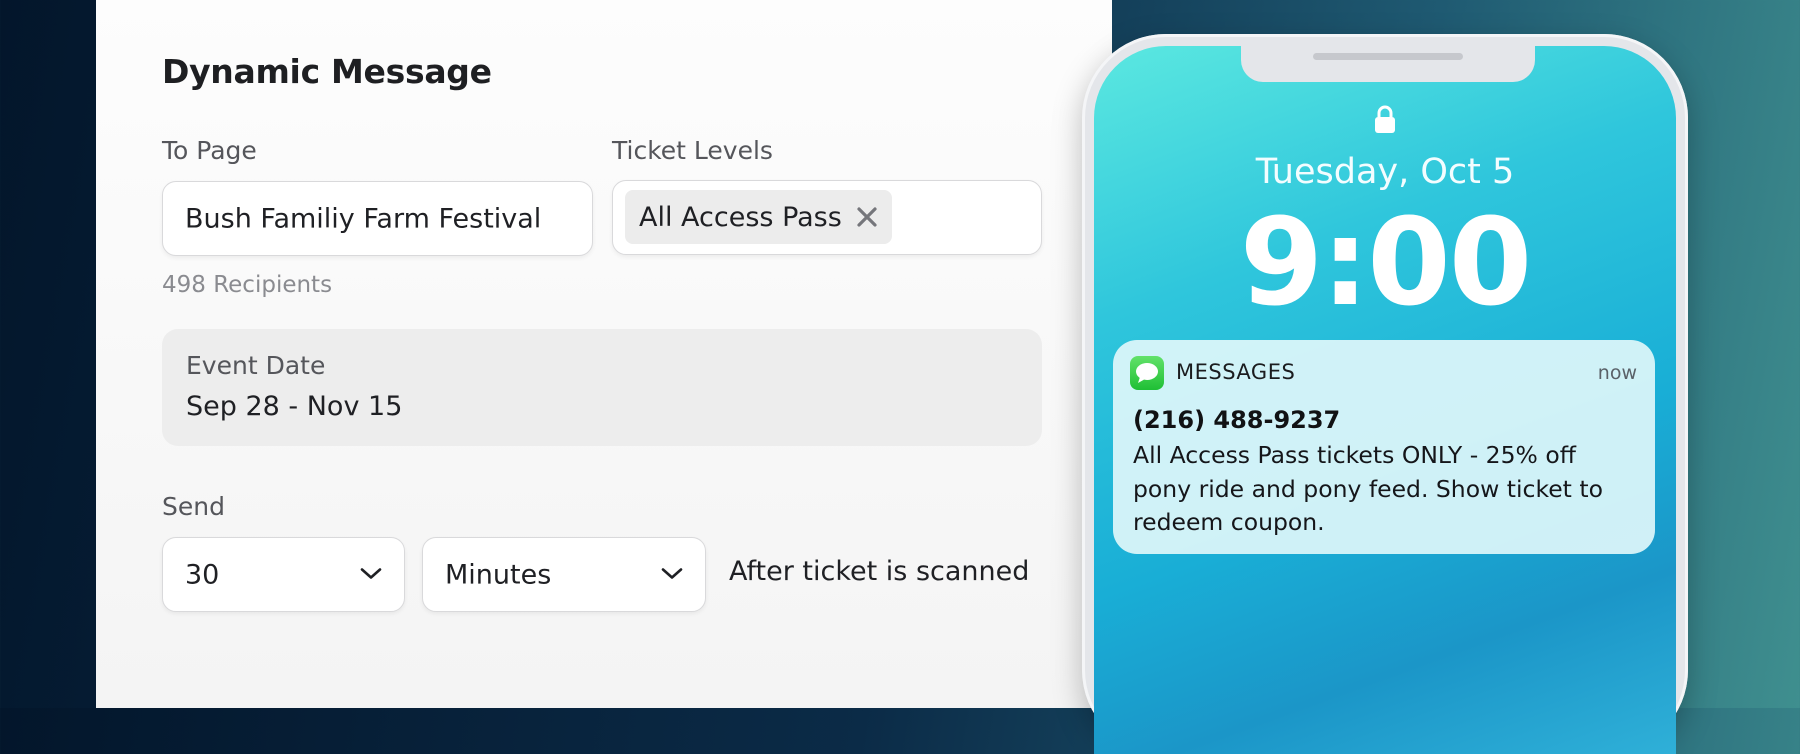 The image size is (1800, 754). What do you see at coordinates (247, 285) in the screenshot?
I see `recipients-count: 498 Recipients` at bounding box center [247, 285].